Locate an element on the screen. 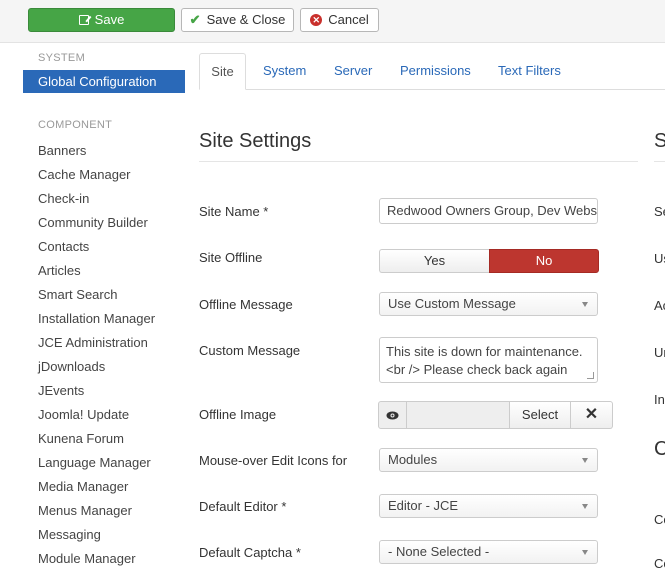 This screenshot has width=665, height=571. offline-message-select: Use Custom Message is located at coordinates (488, 304).